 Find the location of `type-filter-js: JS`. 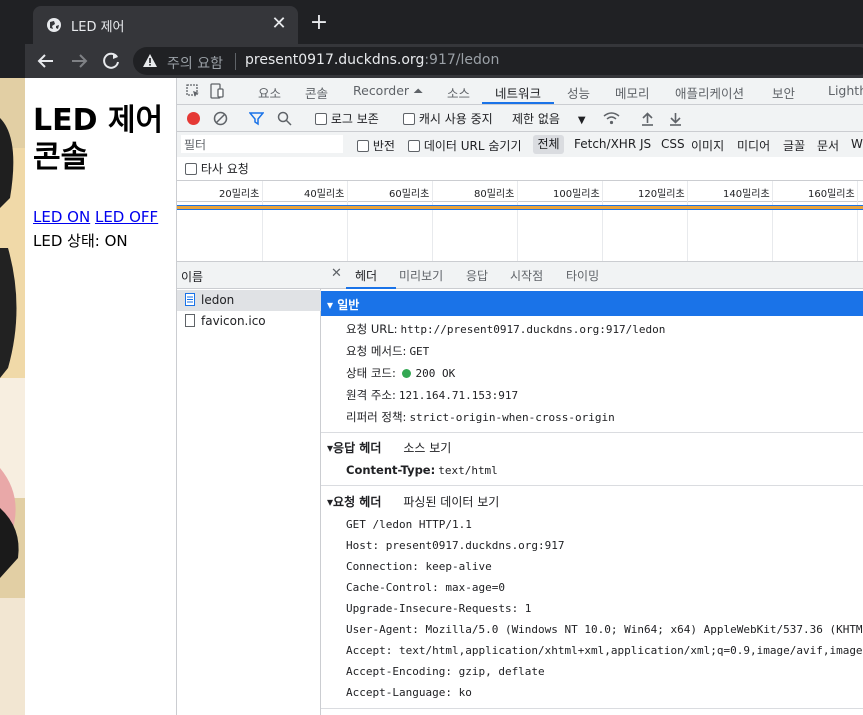

type-filter-js: JS is located at coordinates (645, 144).